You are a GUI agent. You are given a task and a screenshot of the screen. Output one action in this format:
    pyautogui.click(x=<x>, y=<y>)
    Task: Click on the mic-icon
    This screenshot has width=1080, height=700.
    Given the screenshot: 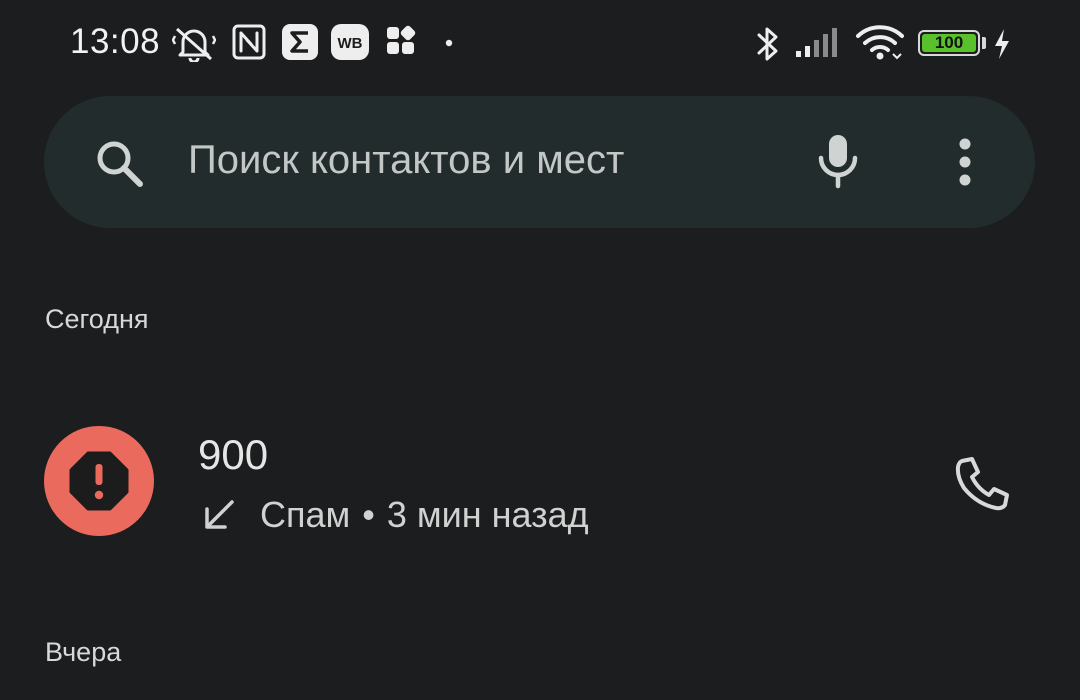 What is the action you would take?
    pyautogui.click(x=838, y=161)
    